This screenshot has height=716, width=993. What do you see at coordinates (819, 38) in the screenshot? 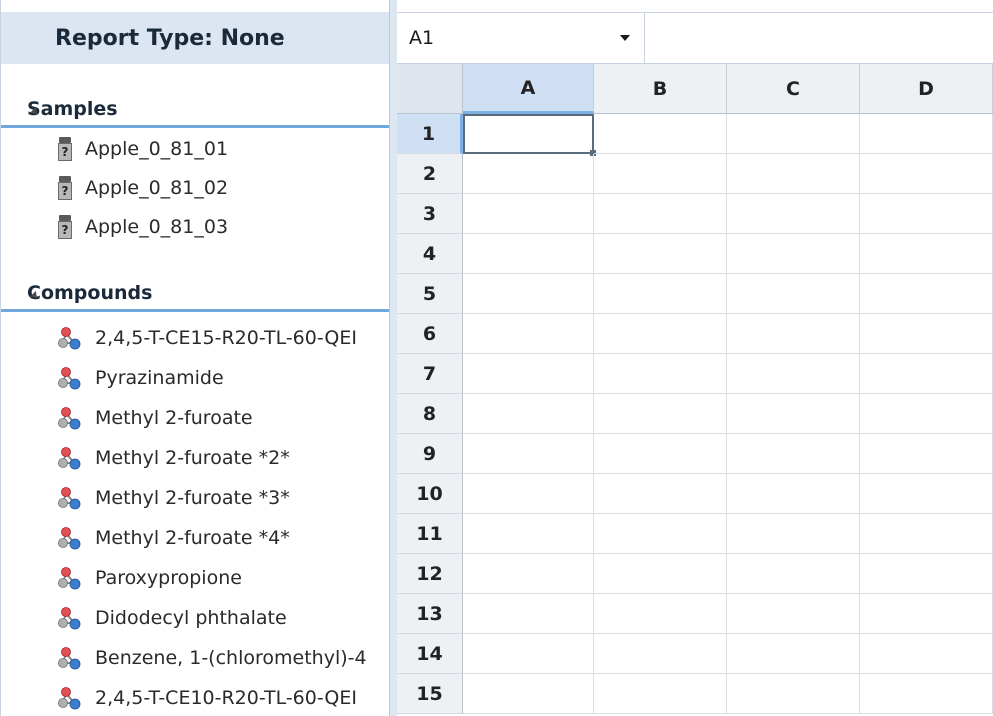
I see `formula-input` at bounding box center [819, 38].